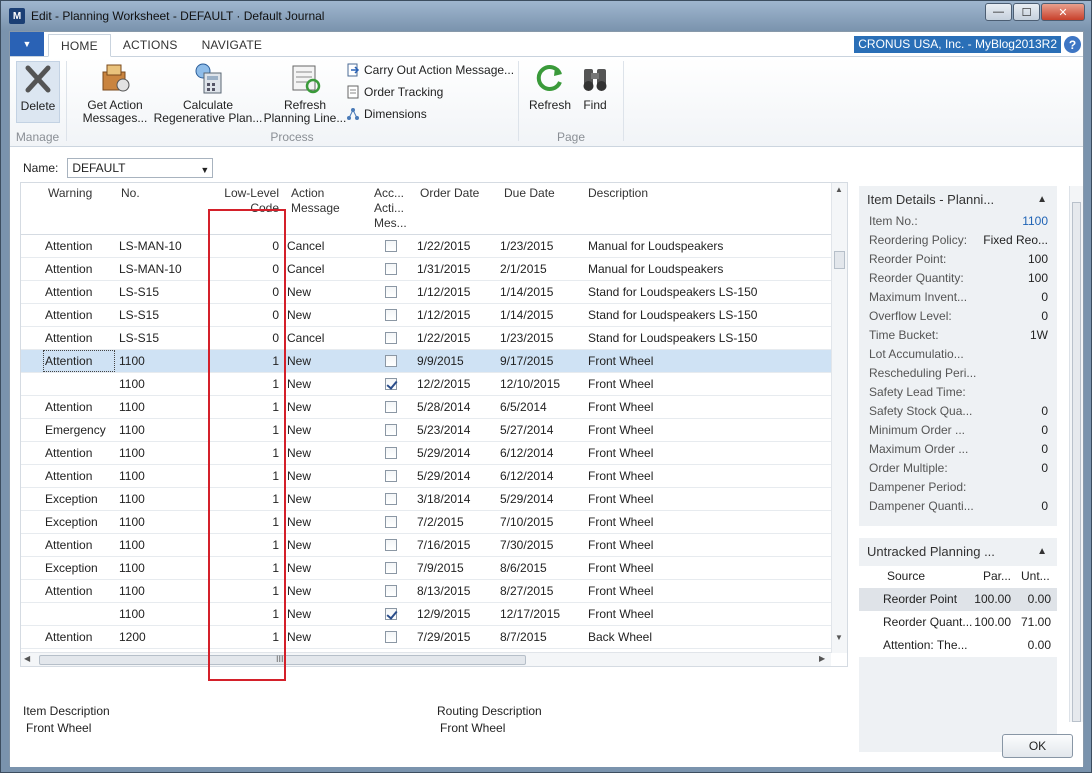  I want to click on scroll-right-icon: ▶, so click(822, 658).